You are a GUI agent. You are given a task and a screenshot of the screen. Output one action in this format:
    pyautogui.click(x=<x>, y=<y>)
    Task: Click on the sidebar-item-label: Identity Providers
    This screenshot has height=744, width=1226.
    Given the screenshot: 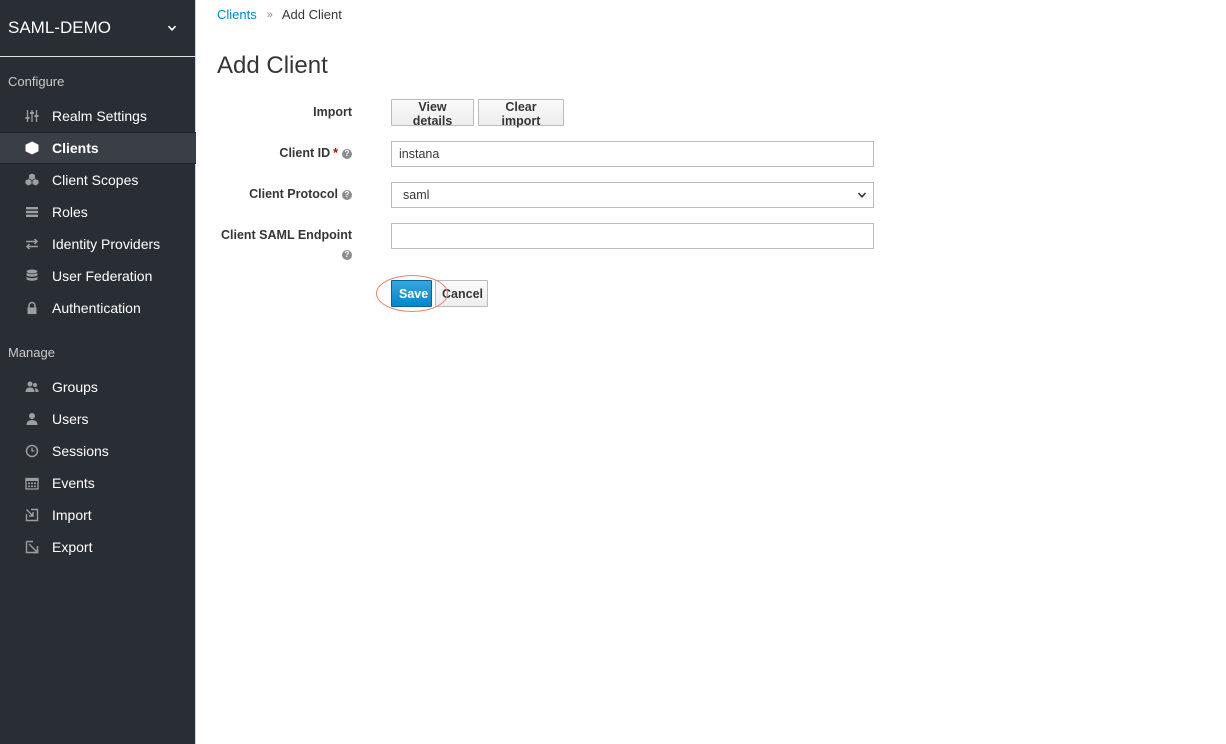 What is the action you would take?
    pyautogui.click(x=106, y=244)
    